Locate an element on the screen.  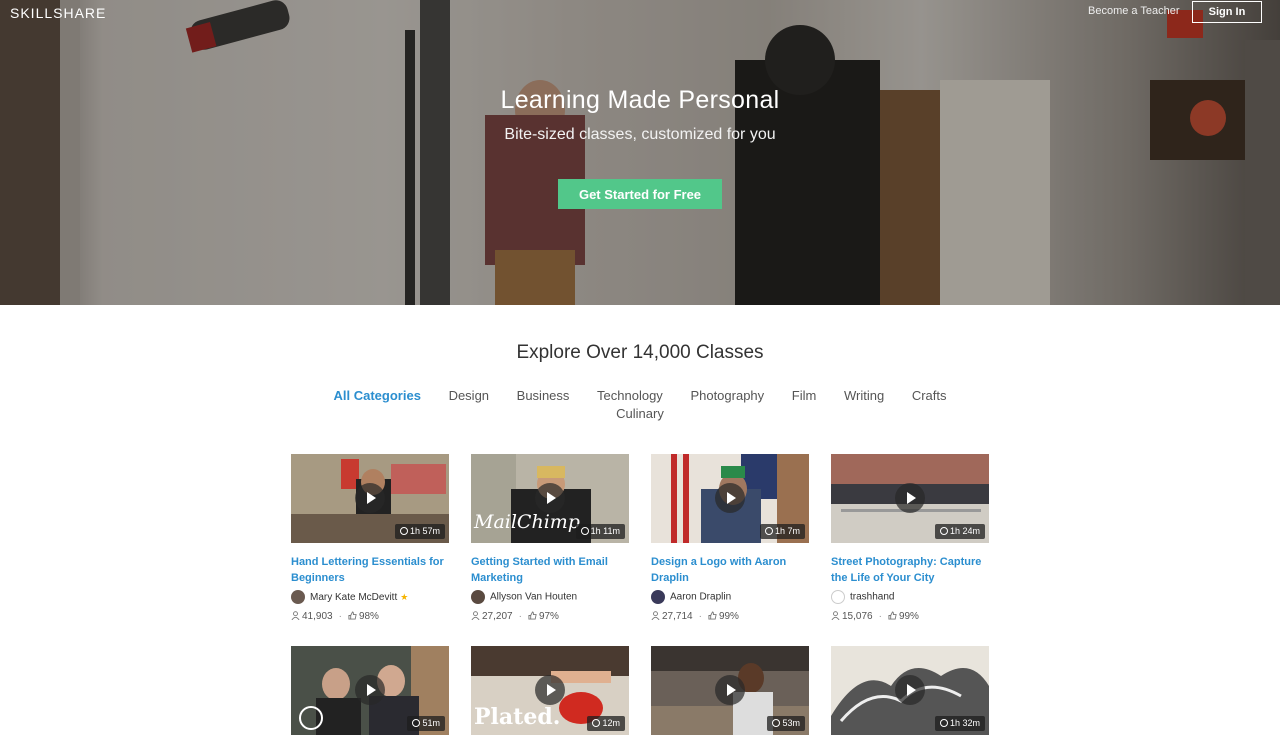
hero-title: Learning Made Personal is located at coordinates (640, 100).